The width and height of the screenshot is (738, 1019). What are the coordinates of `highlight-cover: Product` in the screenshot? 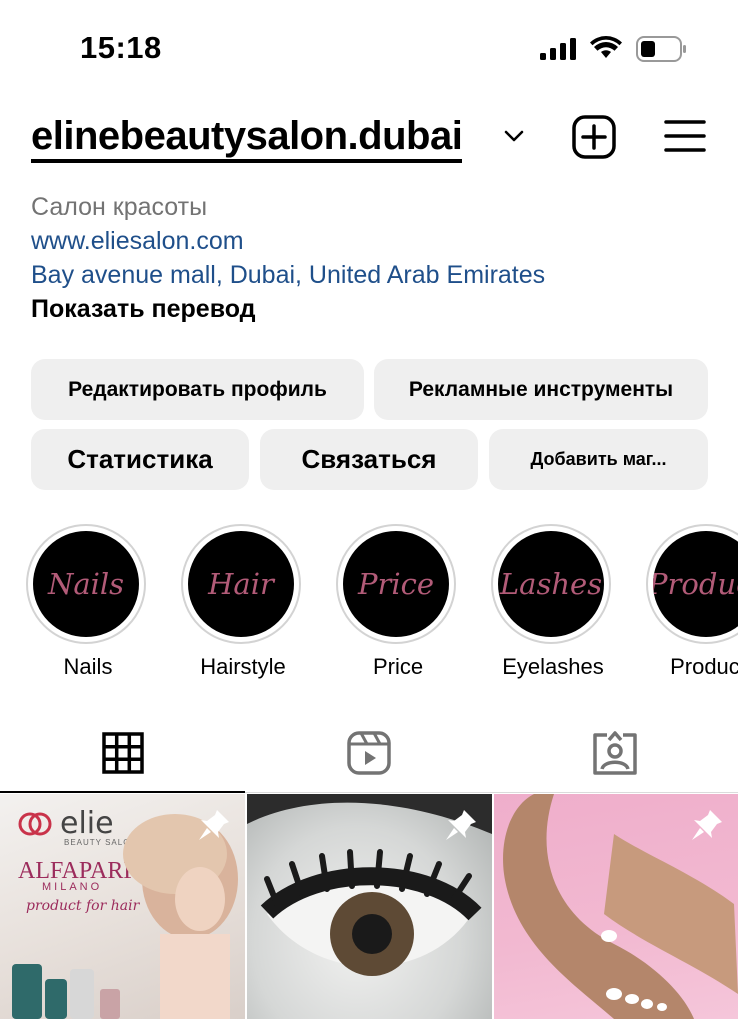 It's located at (692, 584).